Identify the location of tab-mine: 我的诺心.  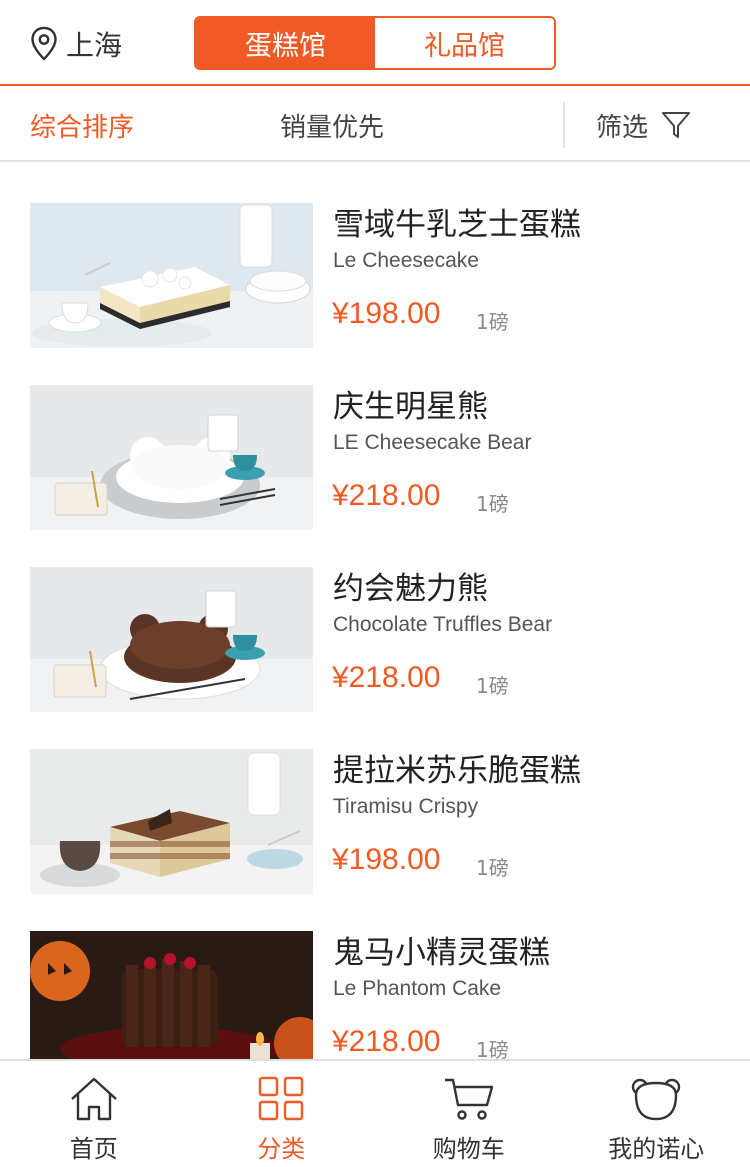
(656, 1114).